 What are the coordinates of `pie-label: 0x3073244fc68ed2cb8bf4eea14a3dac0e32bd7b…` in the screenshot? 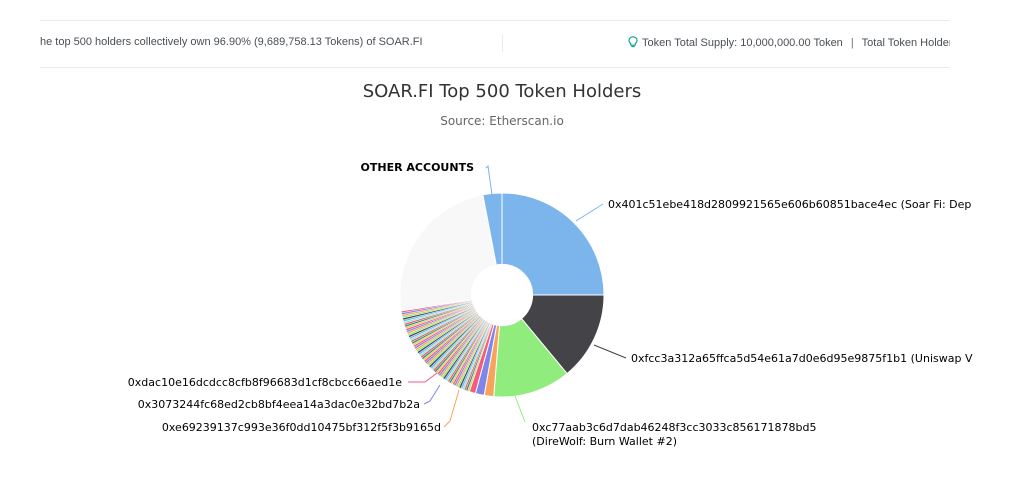 It's located at (279, 404).